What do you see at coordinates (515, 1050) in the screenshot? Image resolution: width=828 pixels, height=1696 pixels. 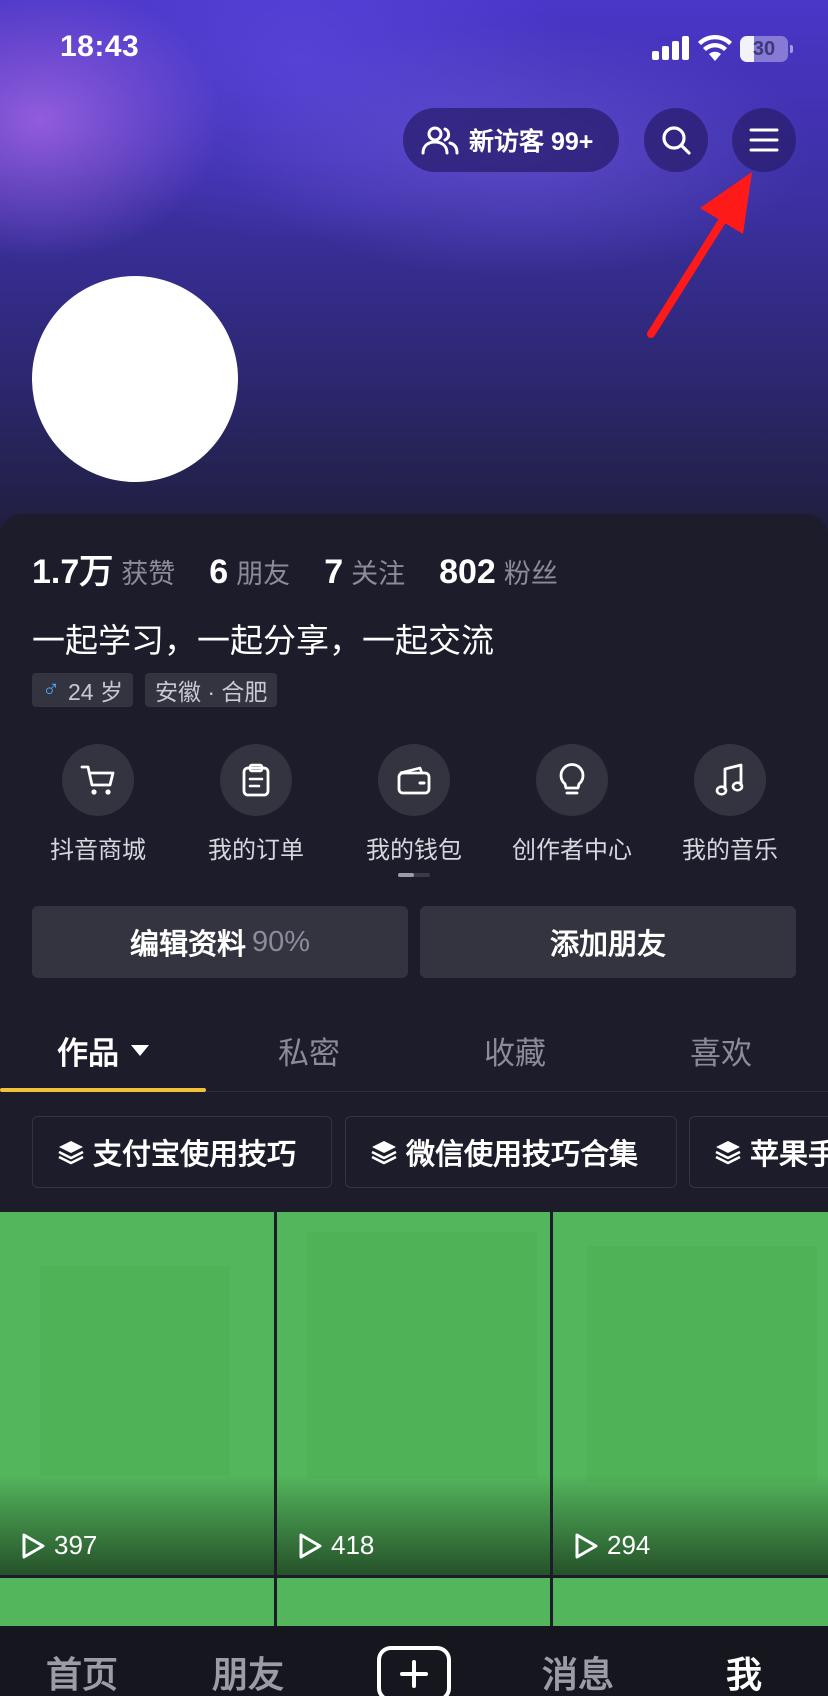 I see `tab-favorites: 收藏` at bounding box center [515, 1050].